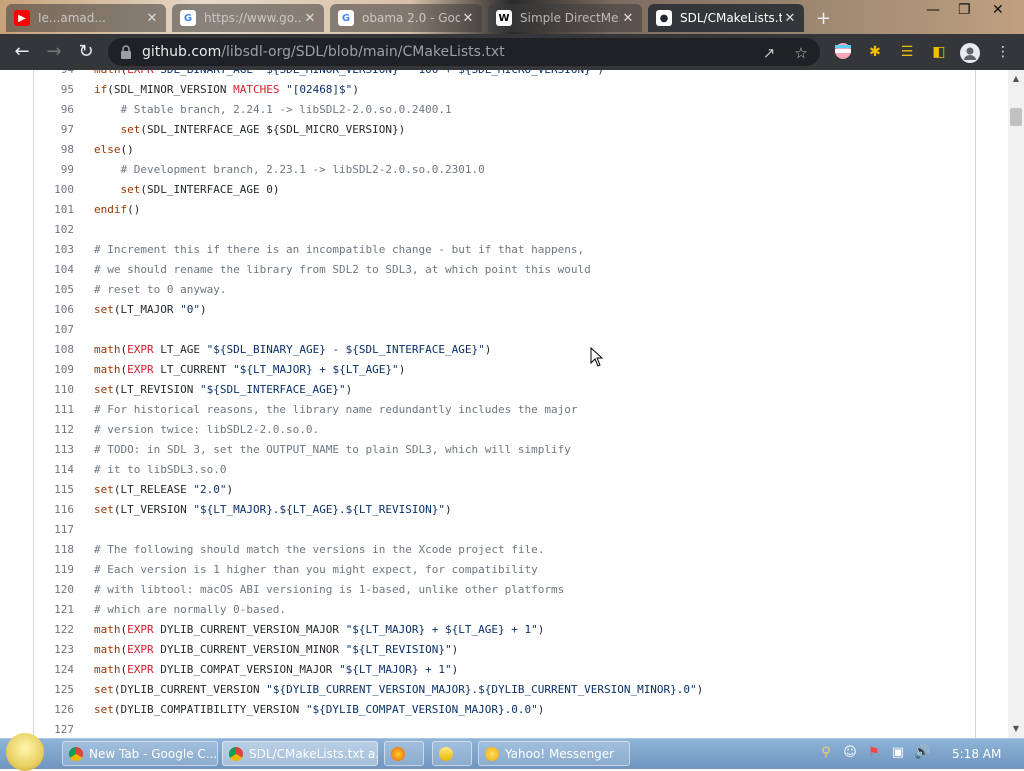 This screenshot has width=1024, height=771. I want to click on line-number: 115, so click(54, 490).